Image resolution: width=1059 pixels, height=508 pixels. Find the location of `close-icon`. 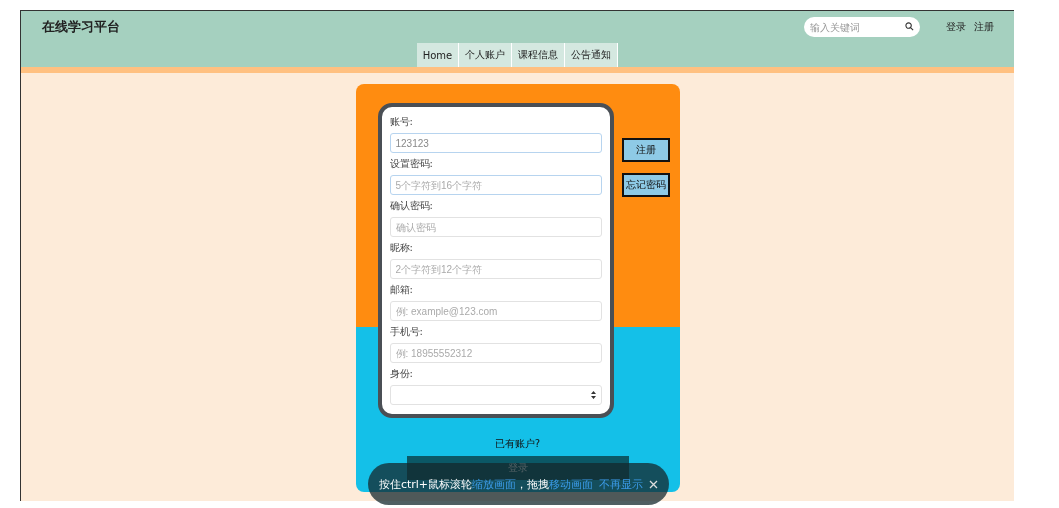

close-icon is located at coordinates (654, 484).